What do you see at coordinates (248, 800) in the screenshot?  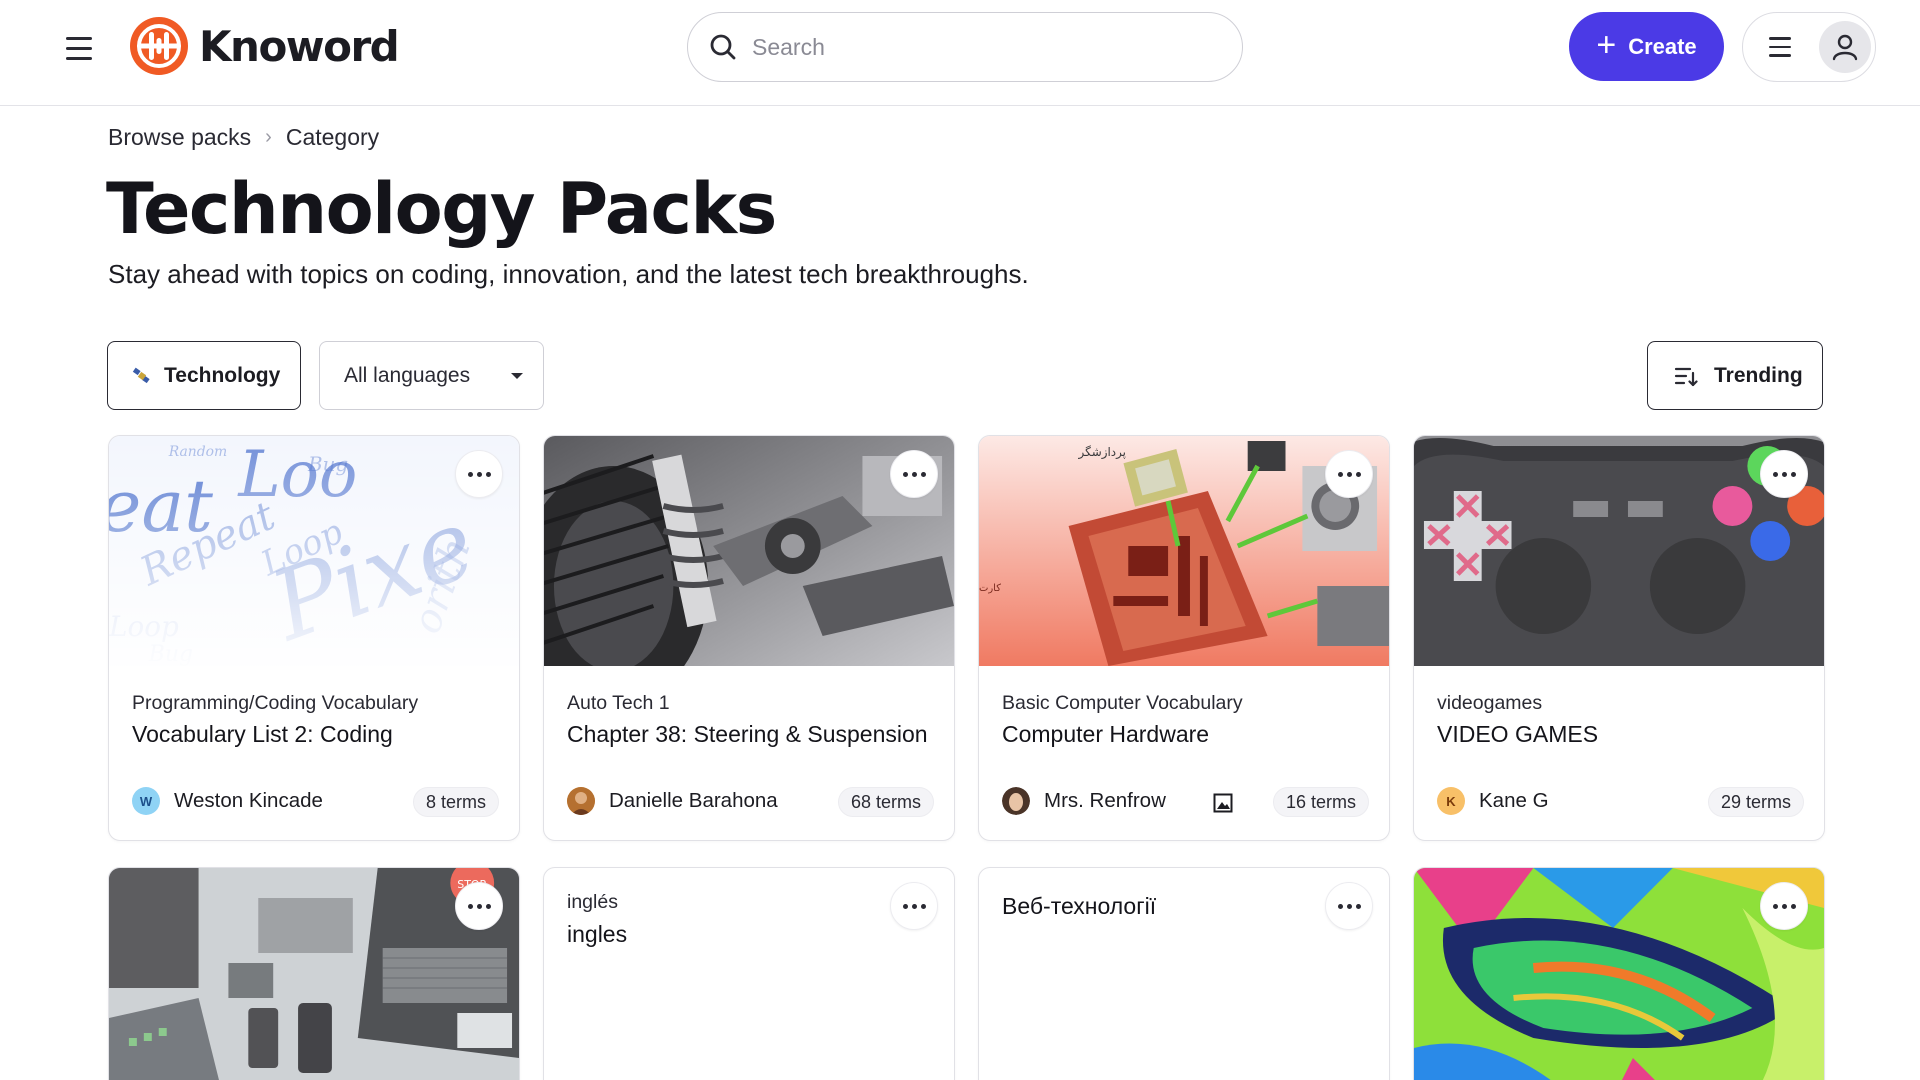 I see `author-name: Weston Kincade` at bounding box center [248, 800].